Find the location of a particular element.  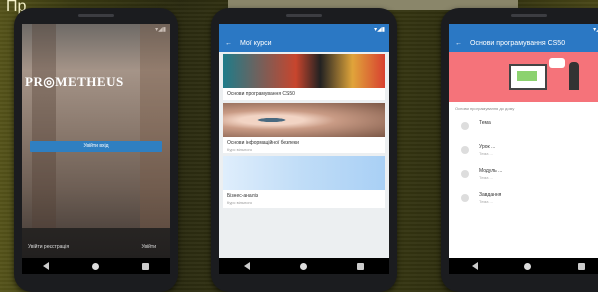

login-footer: Увійти реєстрація Увійти is located at coordinates (96, 243).